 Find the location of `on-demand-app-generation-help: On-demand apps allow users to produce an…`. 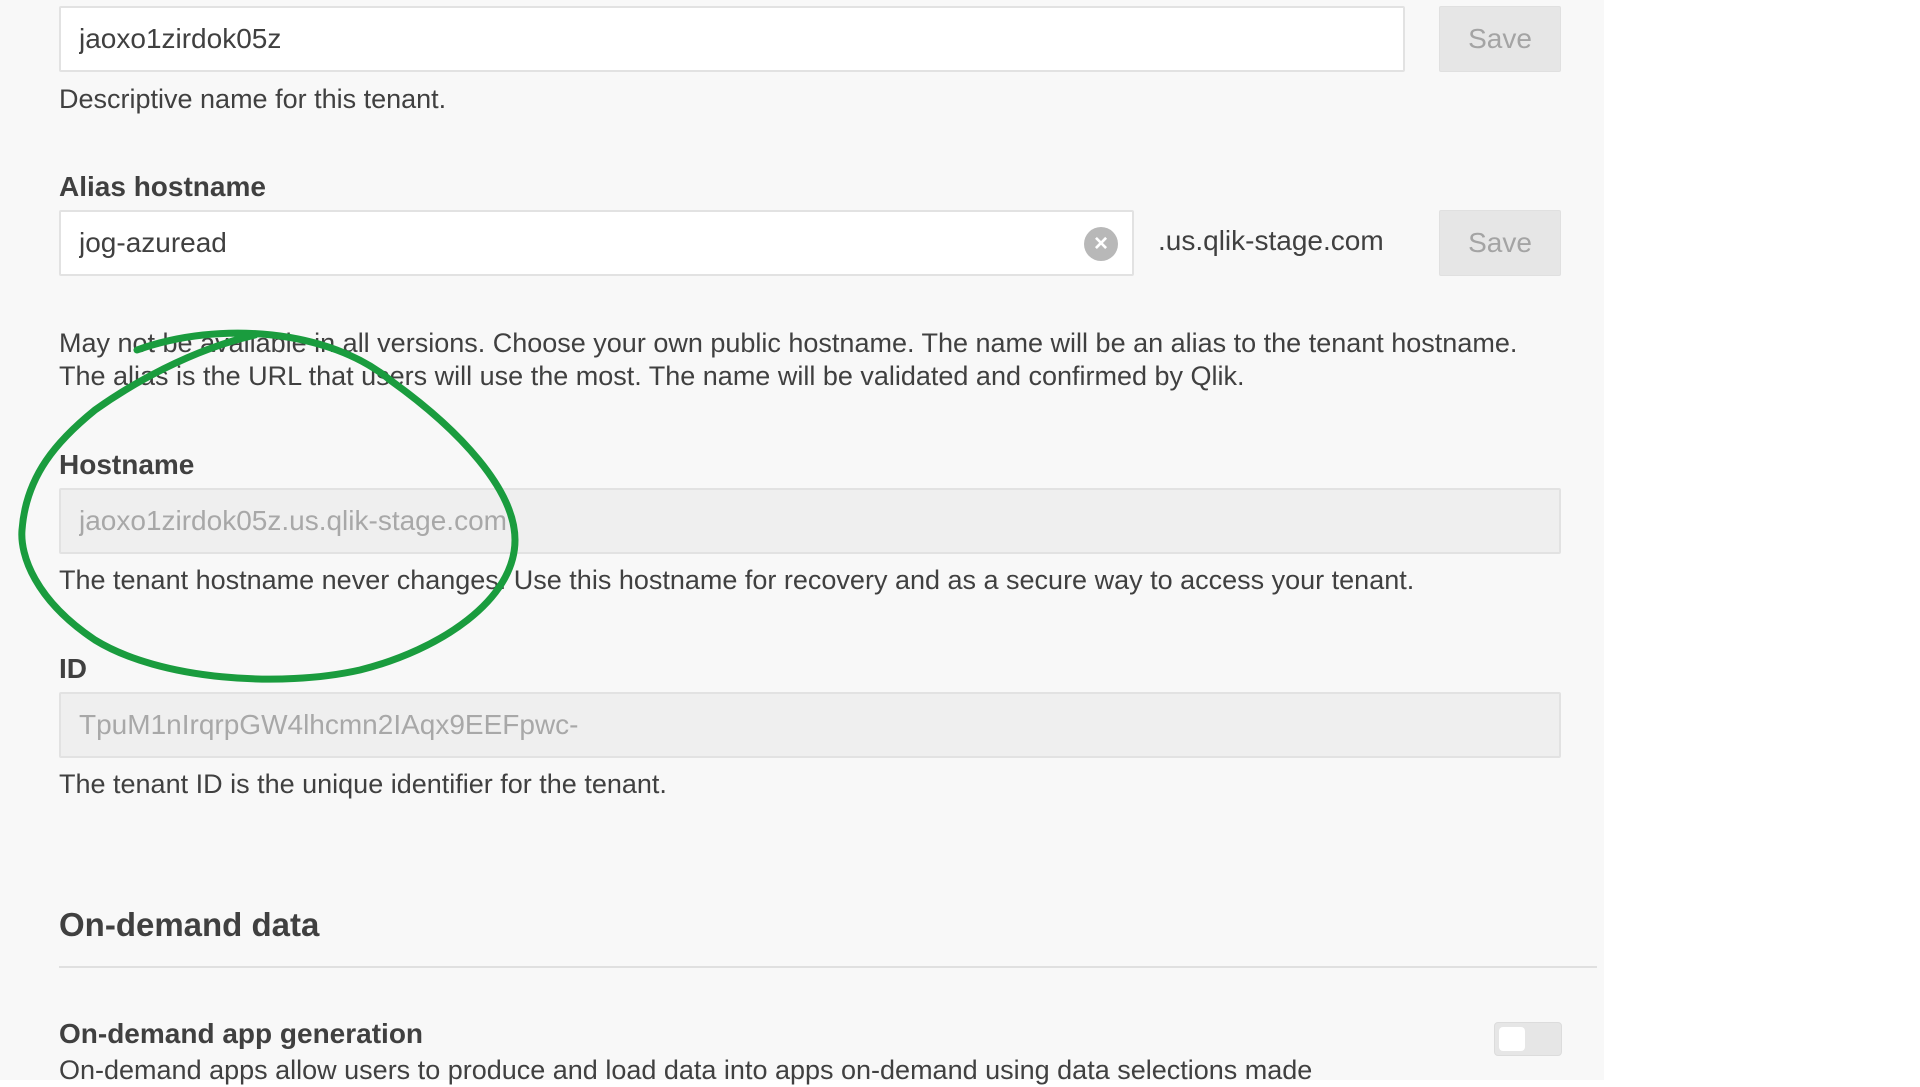

on-demand-app-generation-help: On-demand apps allow users to produce an… is located at coordinates (686, 1070).